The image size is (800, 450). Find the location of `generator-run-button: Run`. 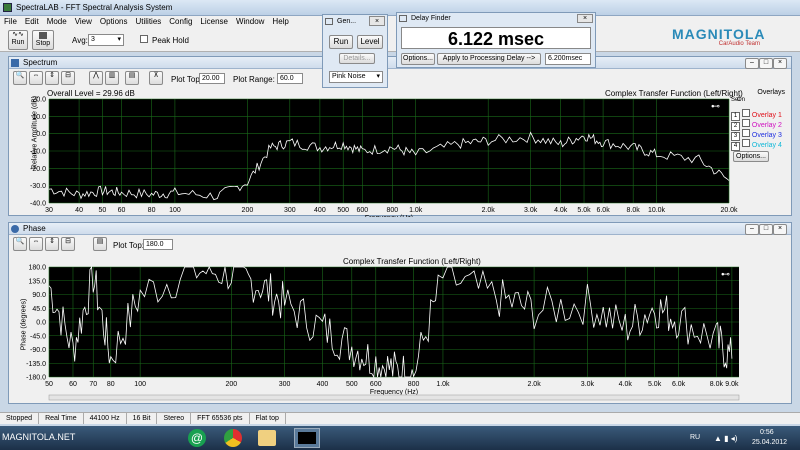

generator-run-button: Run is located at coordinates (341, 42).